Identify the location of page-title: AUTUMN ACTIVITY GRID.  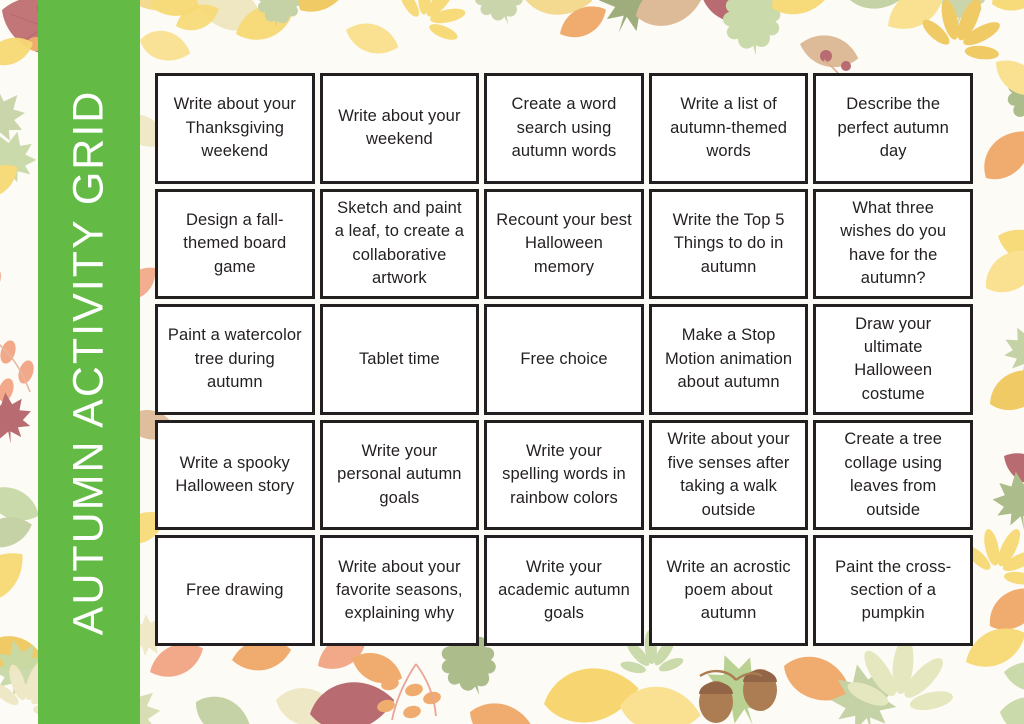
(88, 362).